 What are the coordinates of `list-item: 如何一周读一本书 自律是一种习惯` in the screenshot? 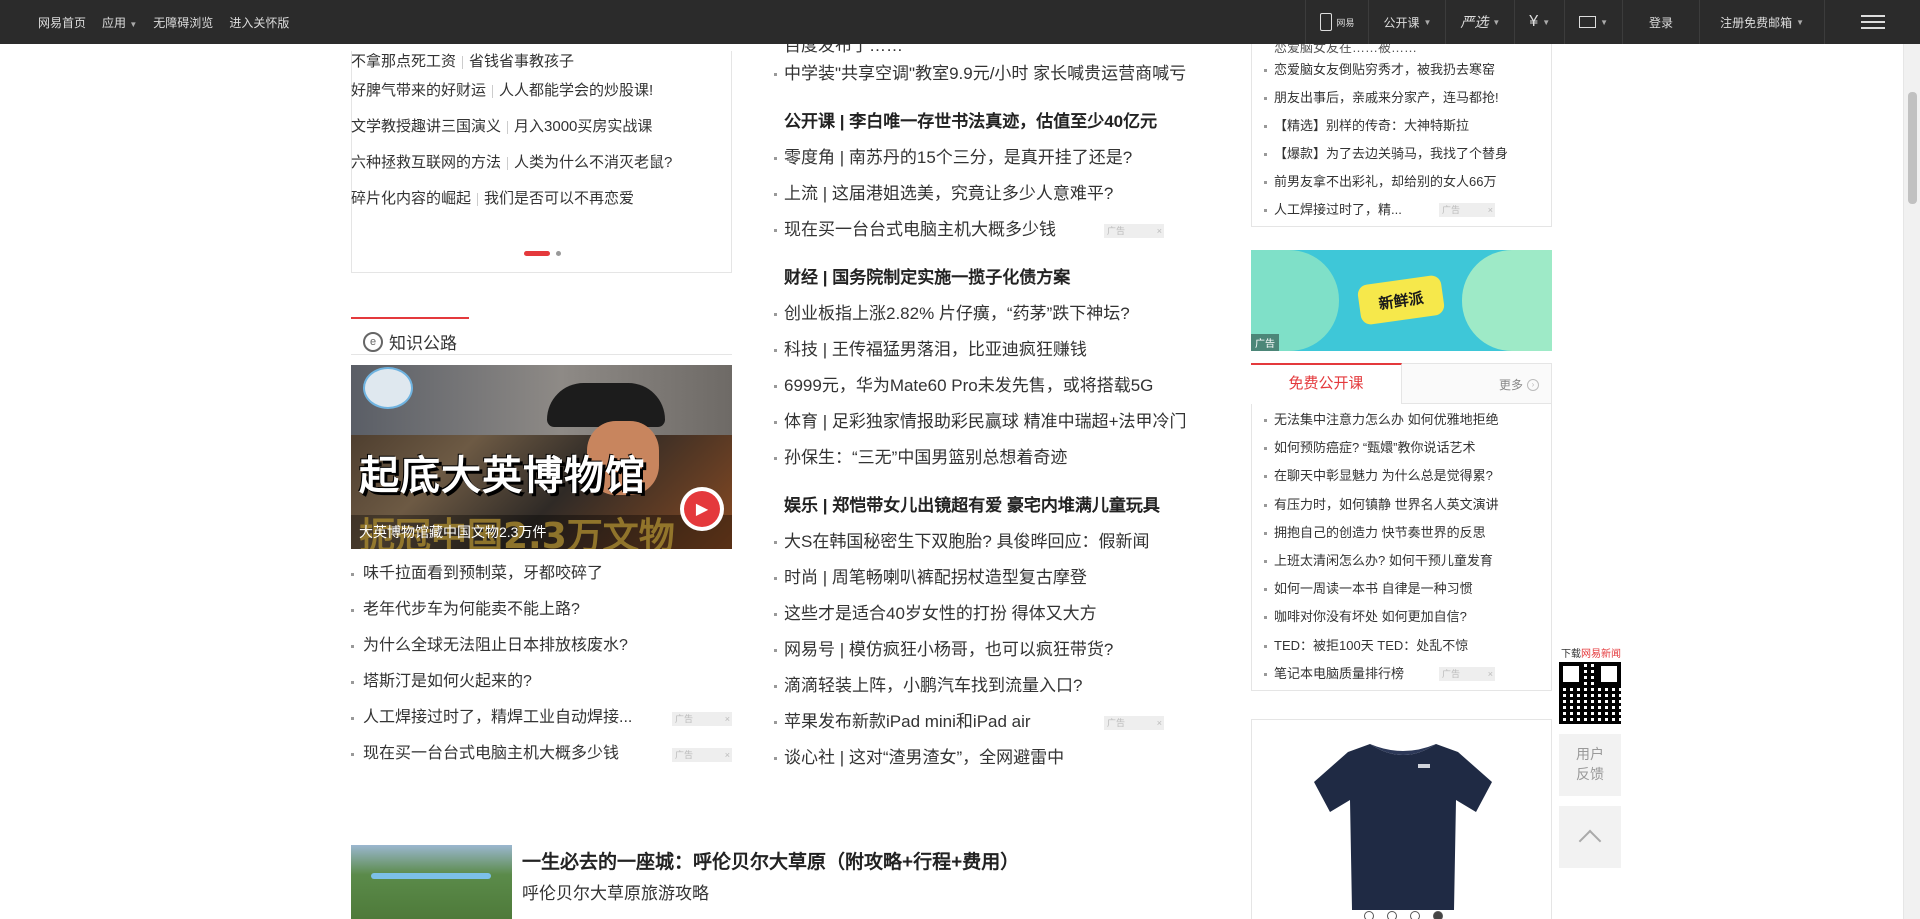 It's located at (1407, 589).